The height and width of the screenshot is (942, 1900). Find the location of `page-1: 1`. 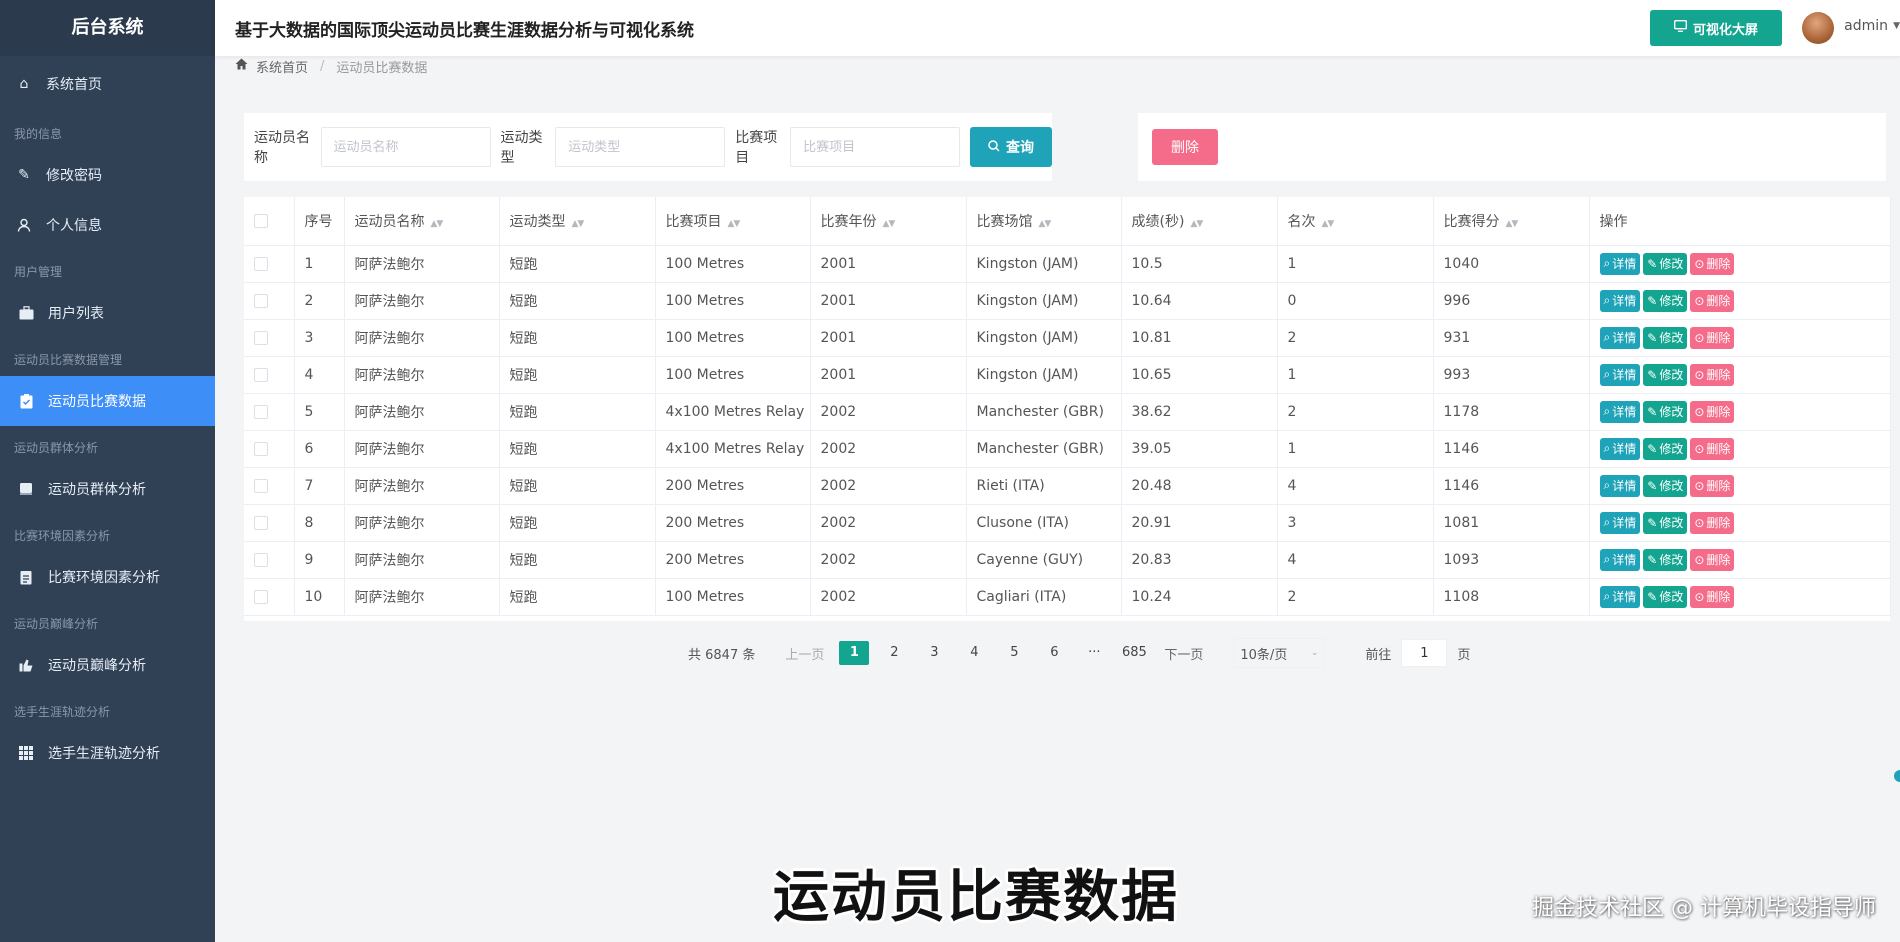

page-1: 1 is located at coordinates (854, 653).